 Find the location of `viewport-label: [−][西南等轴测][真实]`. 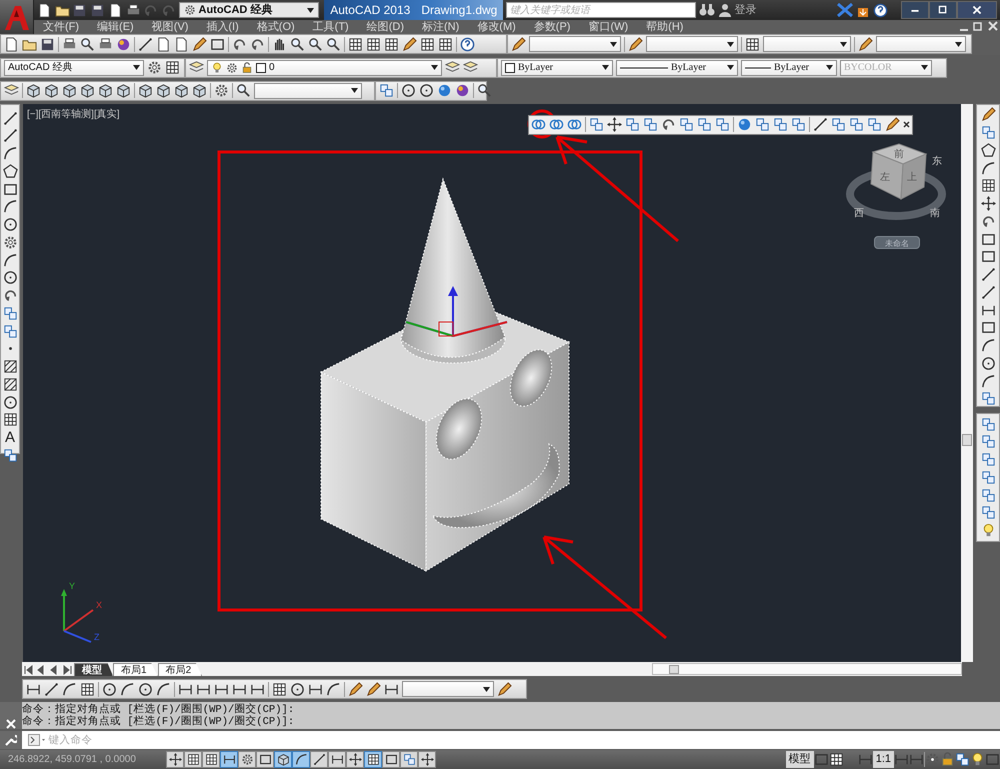

viewport-label: [−][西南等轴测][真实] is located at coordinates (73, 114).